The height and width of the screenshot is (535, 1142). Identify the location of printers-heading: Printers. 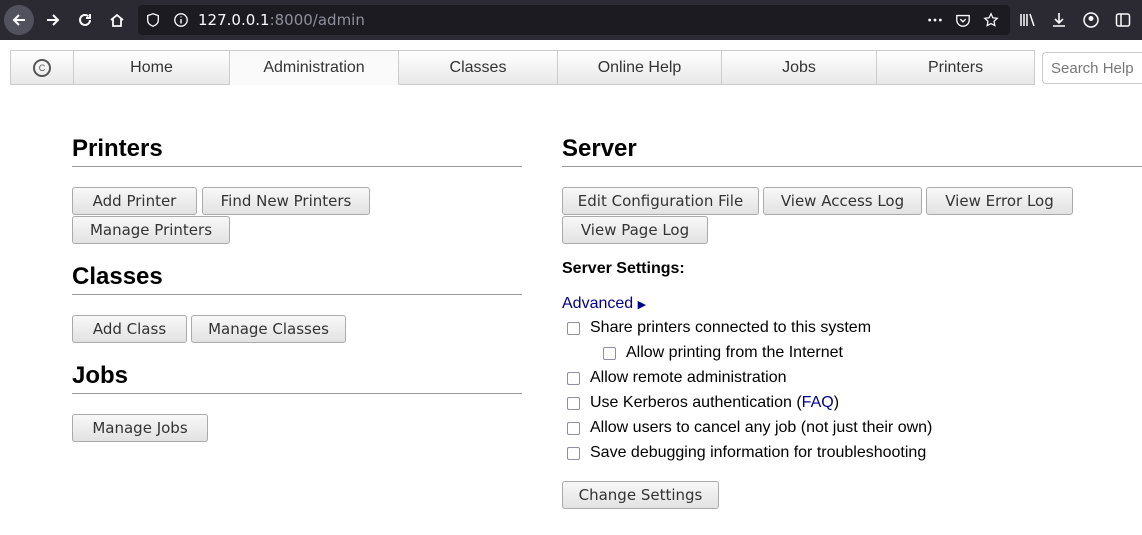
(117, 148).